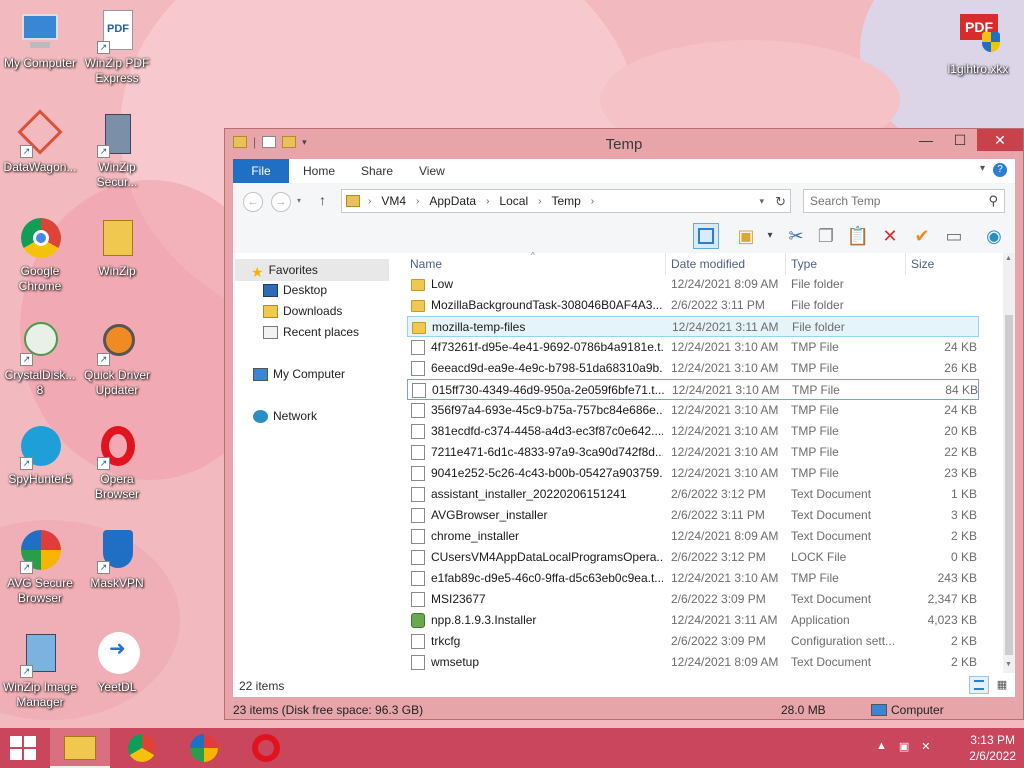  I want to click on details-view-button, so click(979, 685).